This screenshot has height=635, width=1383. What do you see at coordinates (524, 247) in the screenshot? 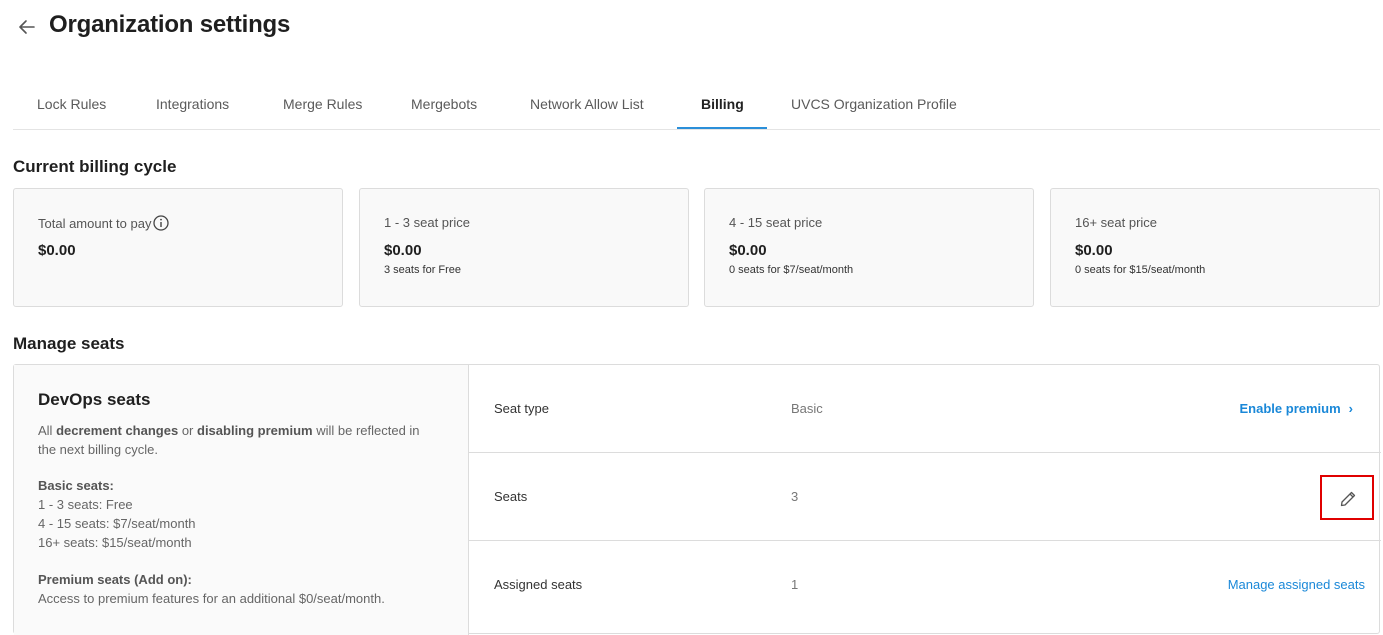
I see `billing-card-tier-1: 1 - 3 seat price $0.00 3 seats for Free` at bounding box center [524, 247].